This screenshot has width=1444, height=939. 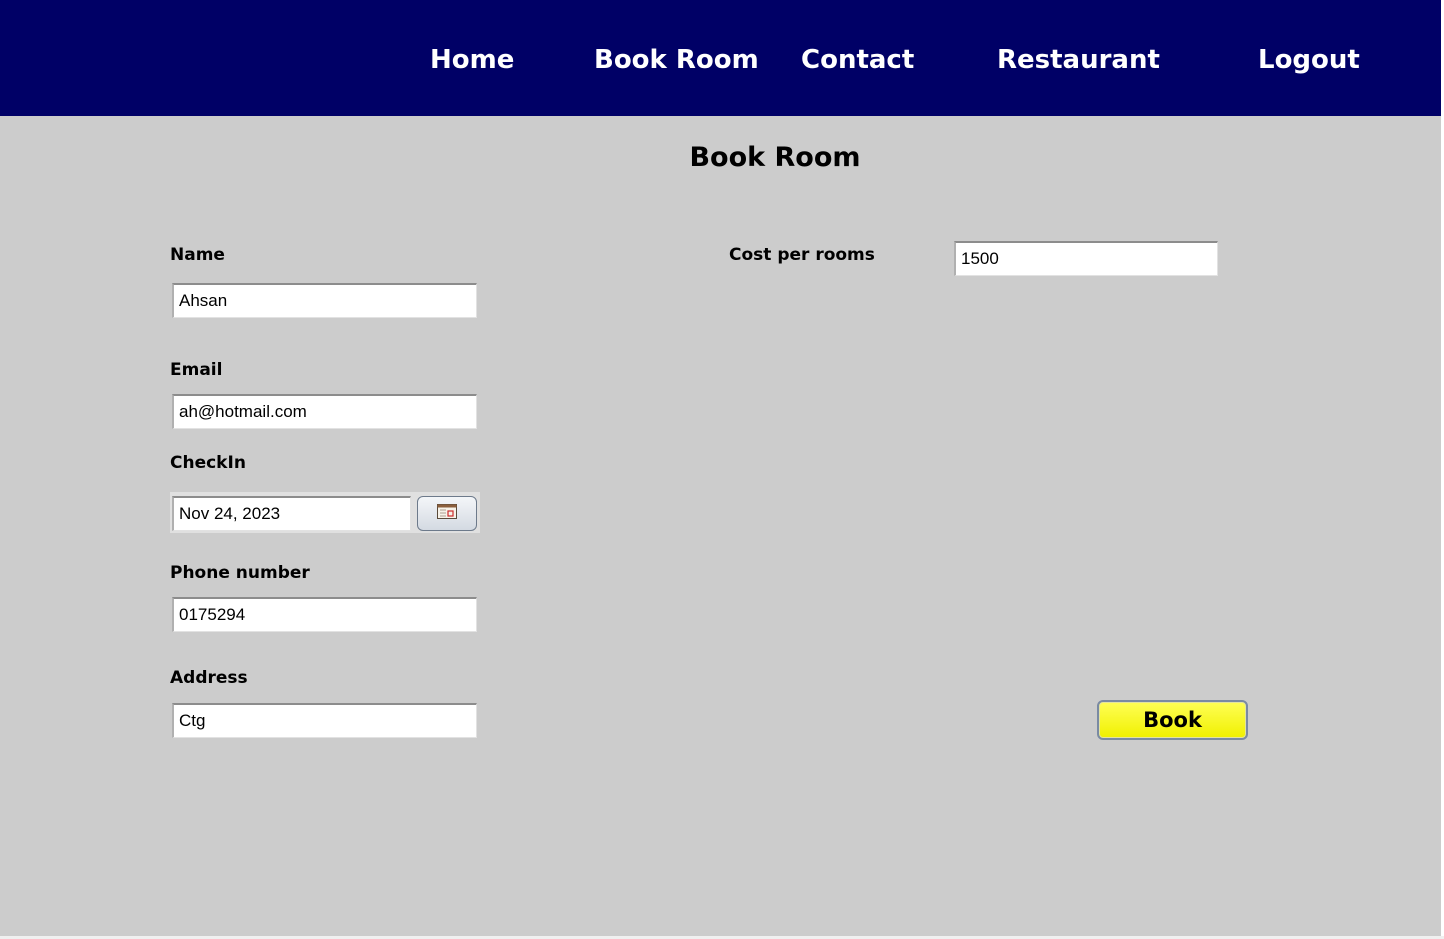 I want to click on book-button: Book, so click(x=1172, y=720).